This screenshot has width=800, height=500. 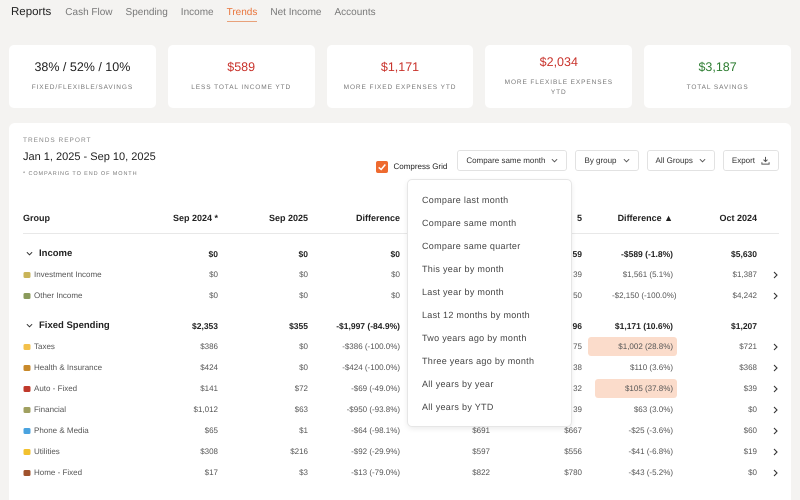 I want to click on export-button: Export, so click(x=750, y=160).